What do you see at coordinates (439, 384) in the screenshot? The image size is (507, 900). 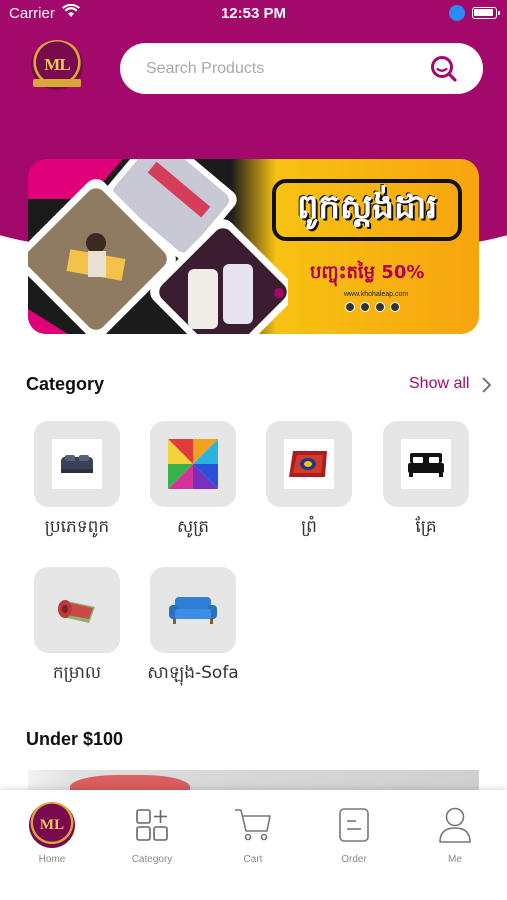 I see `show-all-link: Show all` at bounding box center [439, 384].